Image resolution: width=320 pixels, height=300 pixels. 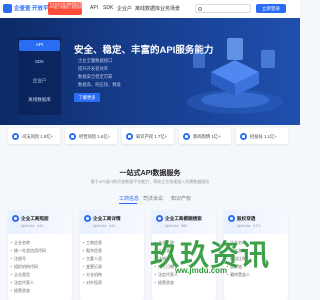 What do you see at coordinates (235, 76) in the screenshot?
I see `hero-illustration` at bounding box center [235, 76].